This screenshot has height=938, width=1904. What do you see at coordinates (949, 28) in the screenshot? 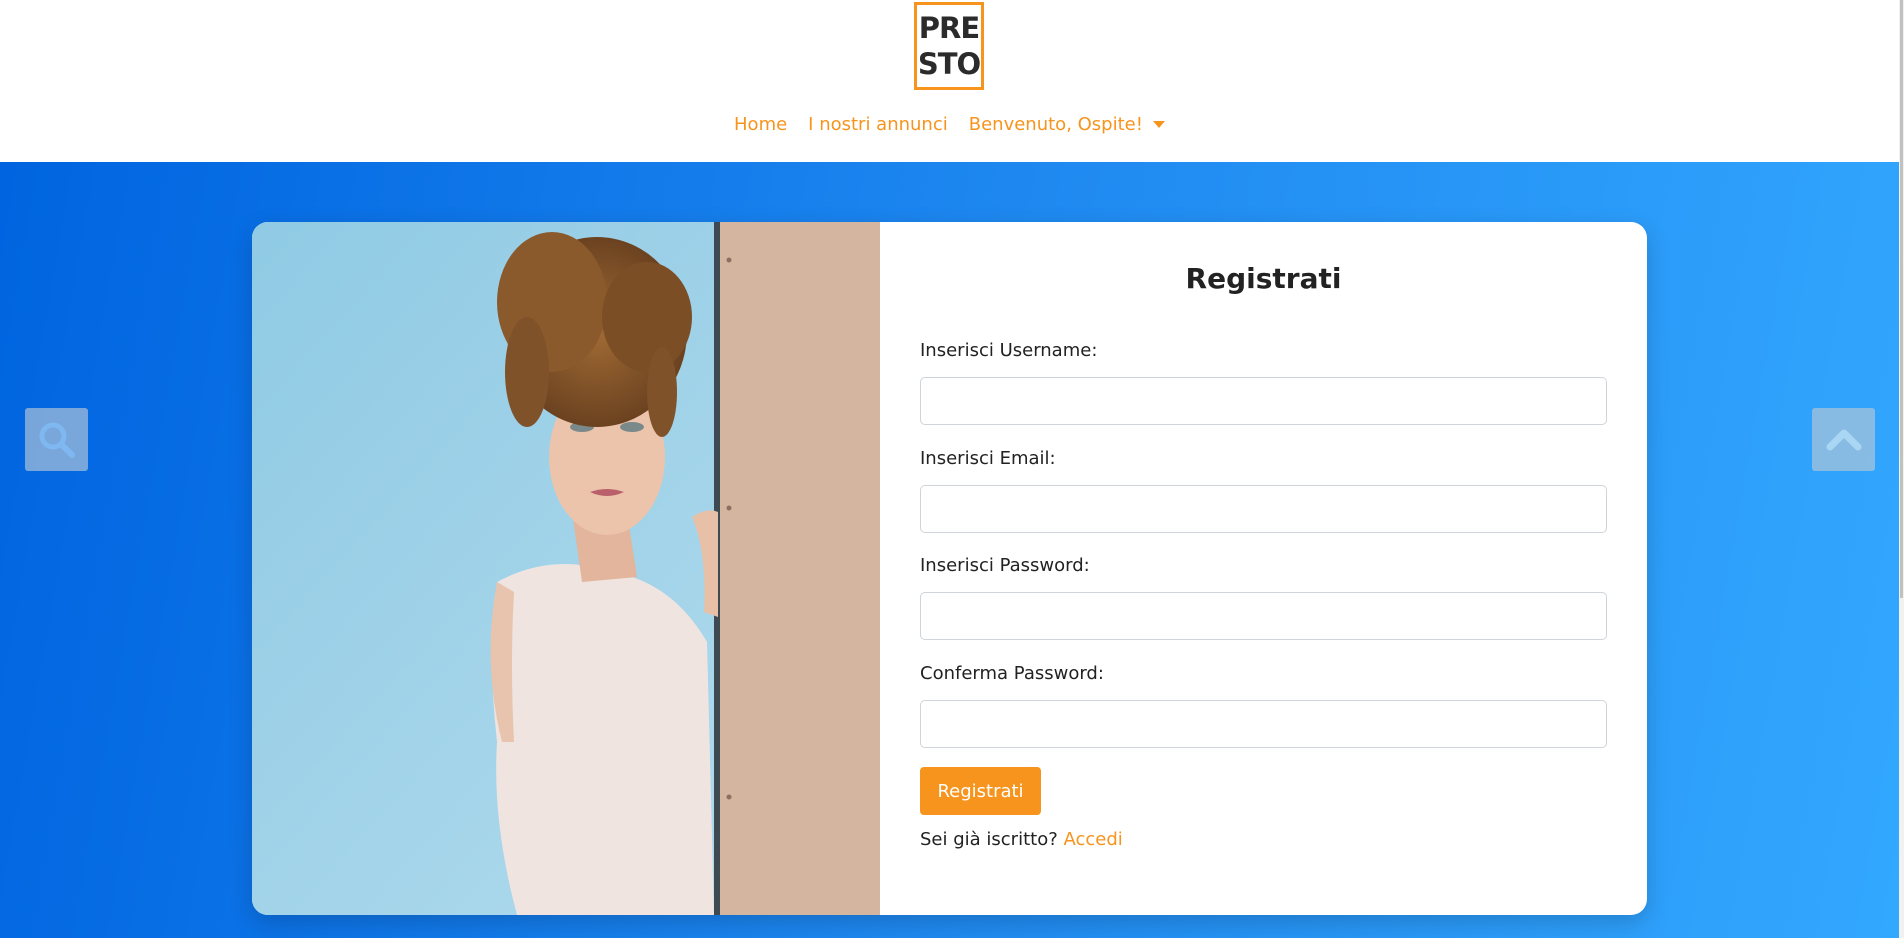
I see `logo-line-1: PRE` at bounding box center [949, 28].